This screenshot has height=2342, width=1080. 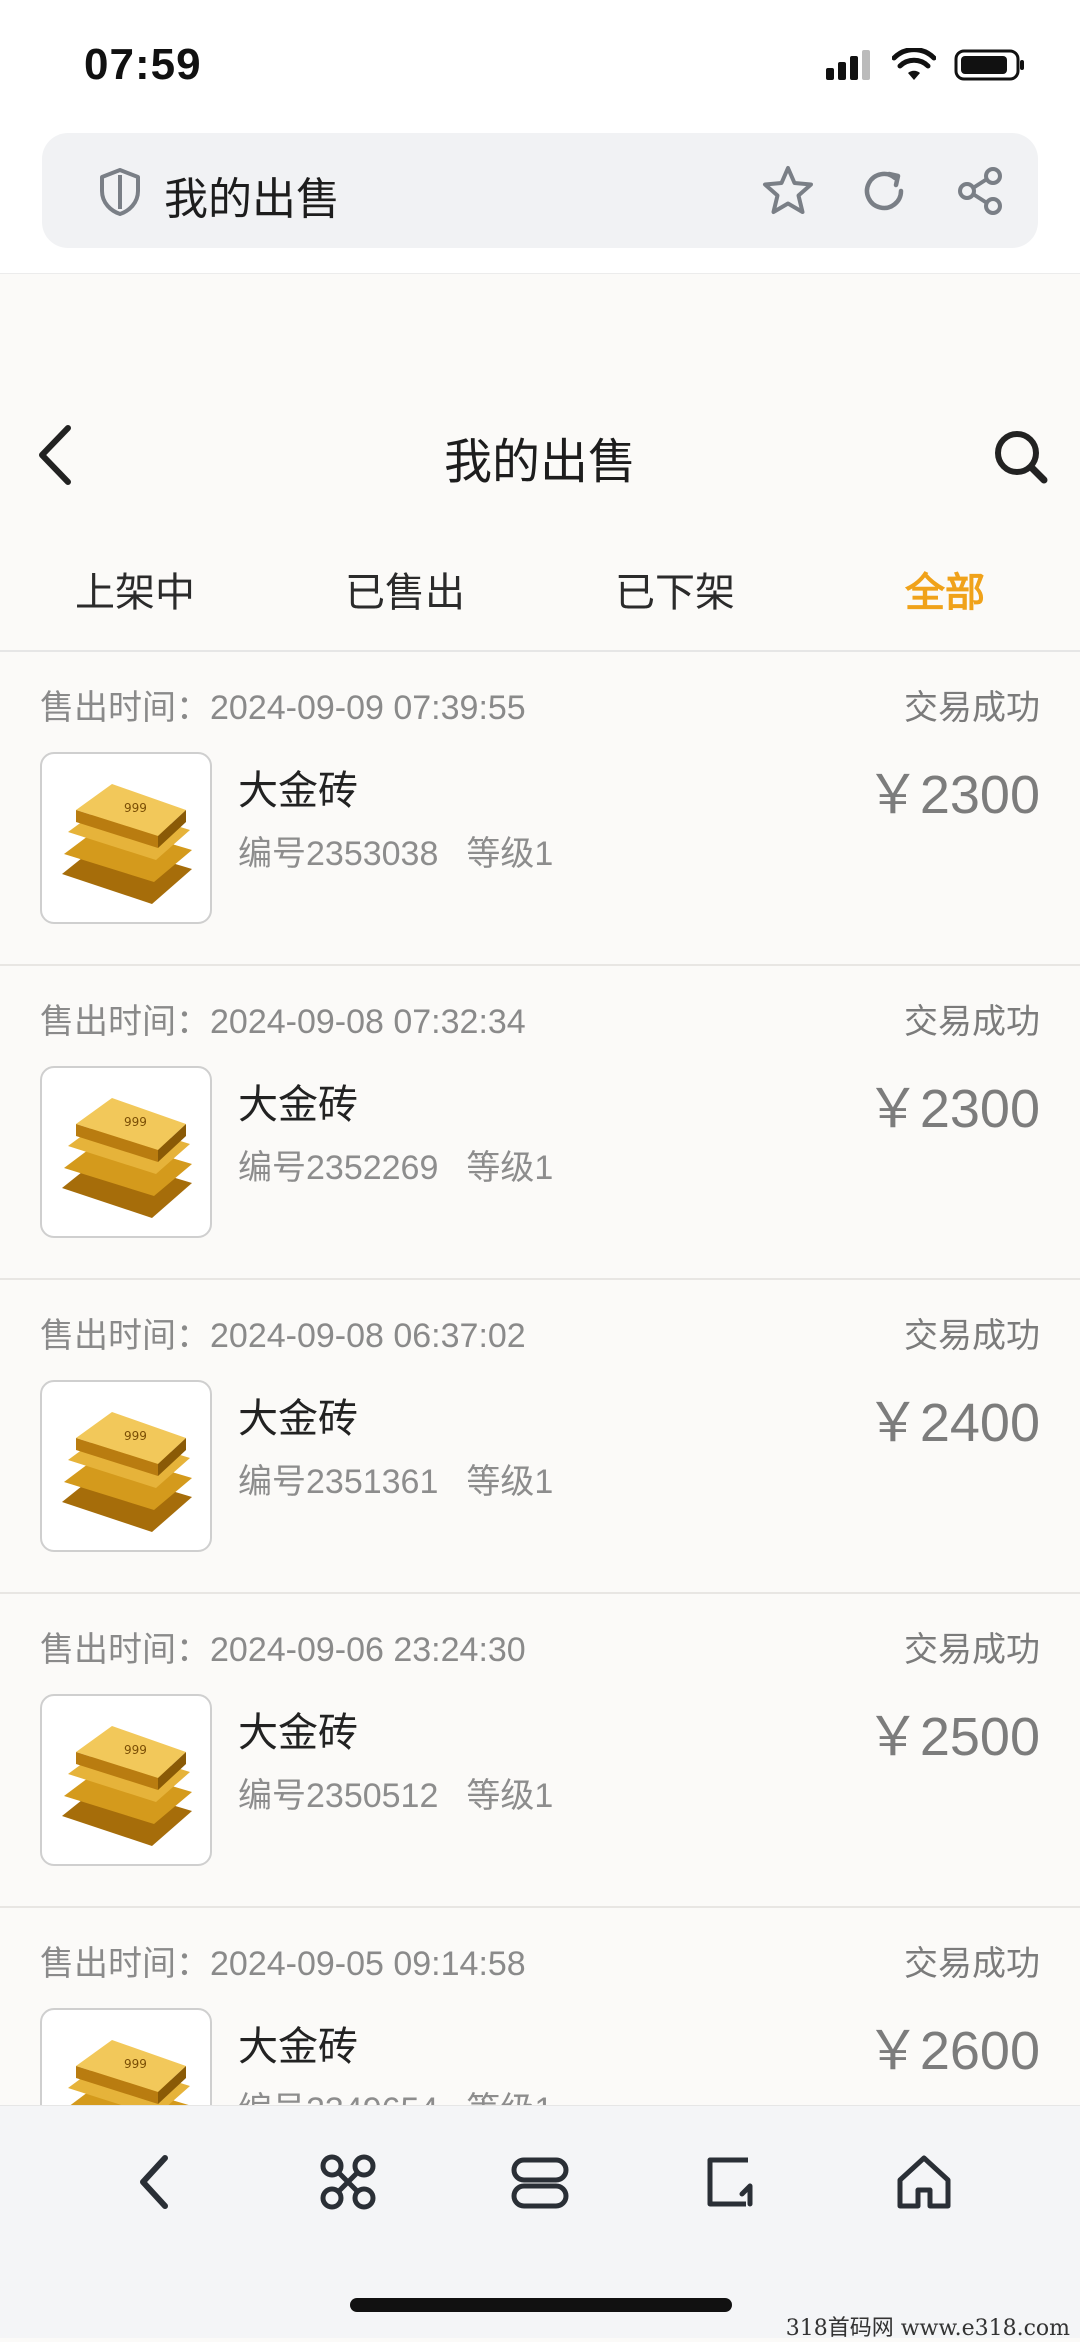 I want to click on command-button, so click(x=348, y=2182).